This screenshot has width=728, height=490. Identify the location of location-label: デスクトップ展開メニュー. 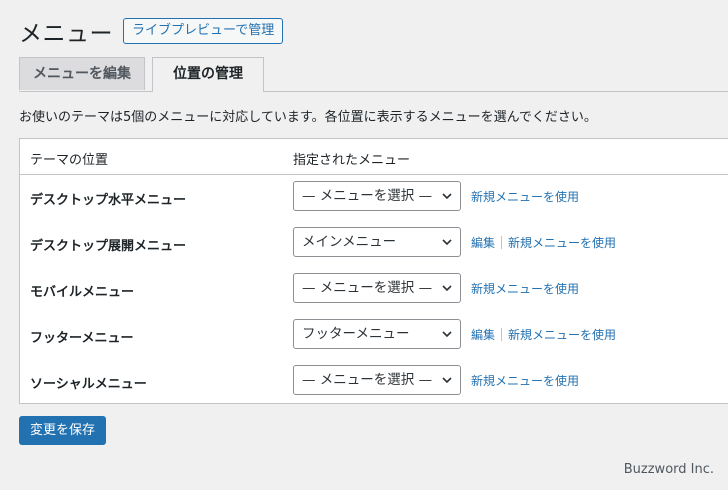
(108, 246).